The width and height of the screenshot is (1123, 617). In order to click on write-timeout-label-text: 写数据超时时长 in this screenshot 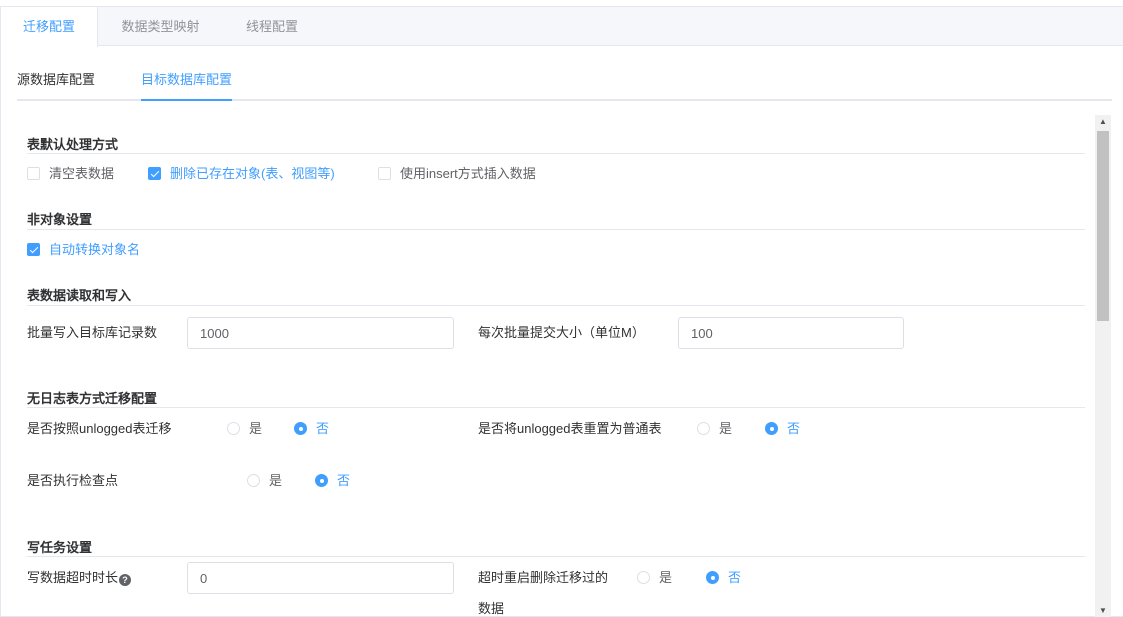, I will do `click(73, 577)`.